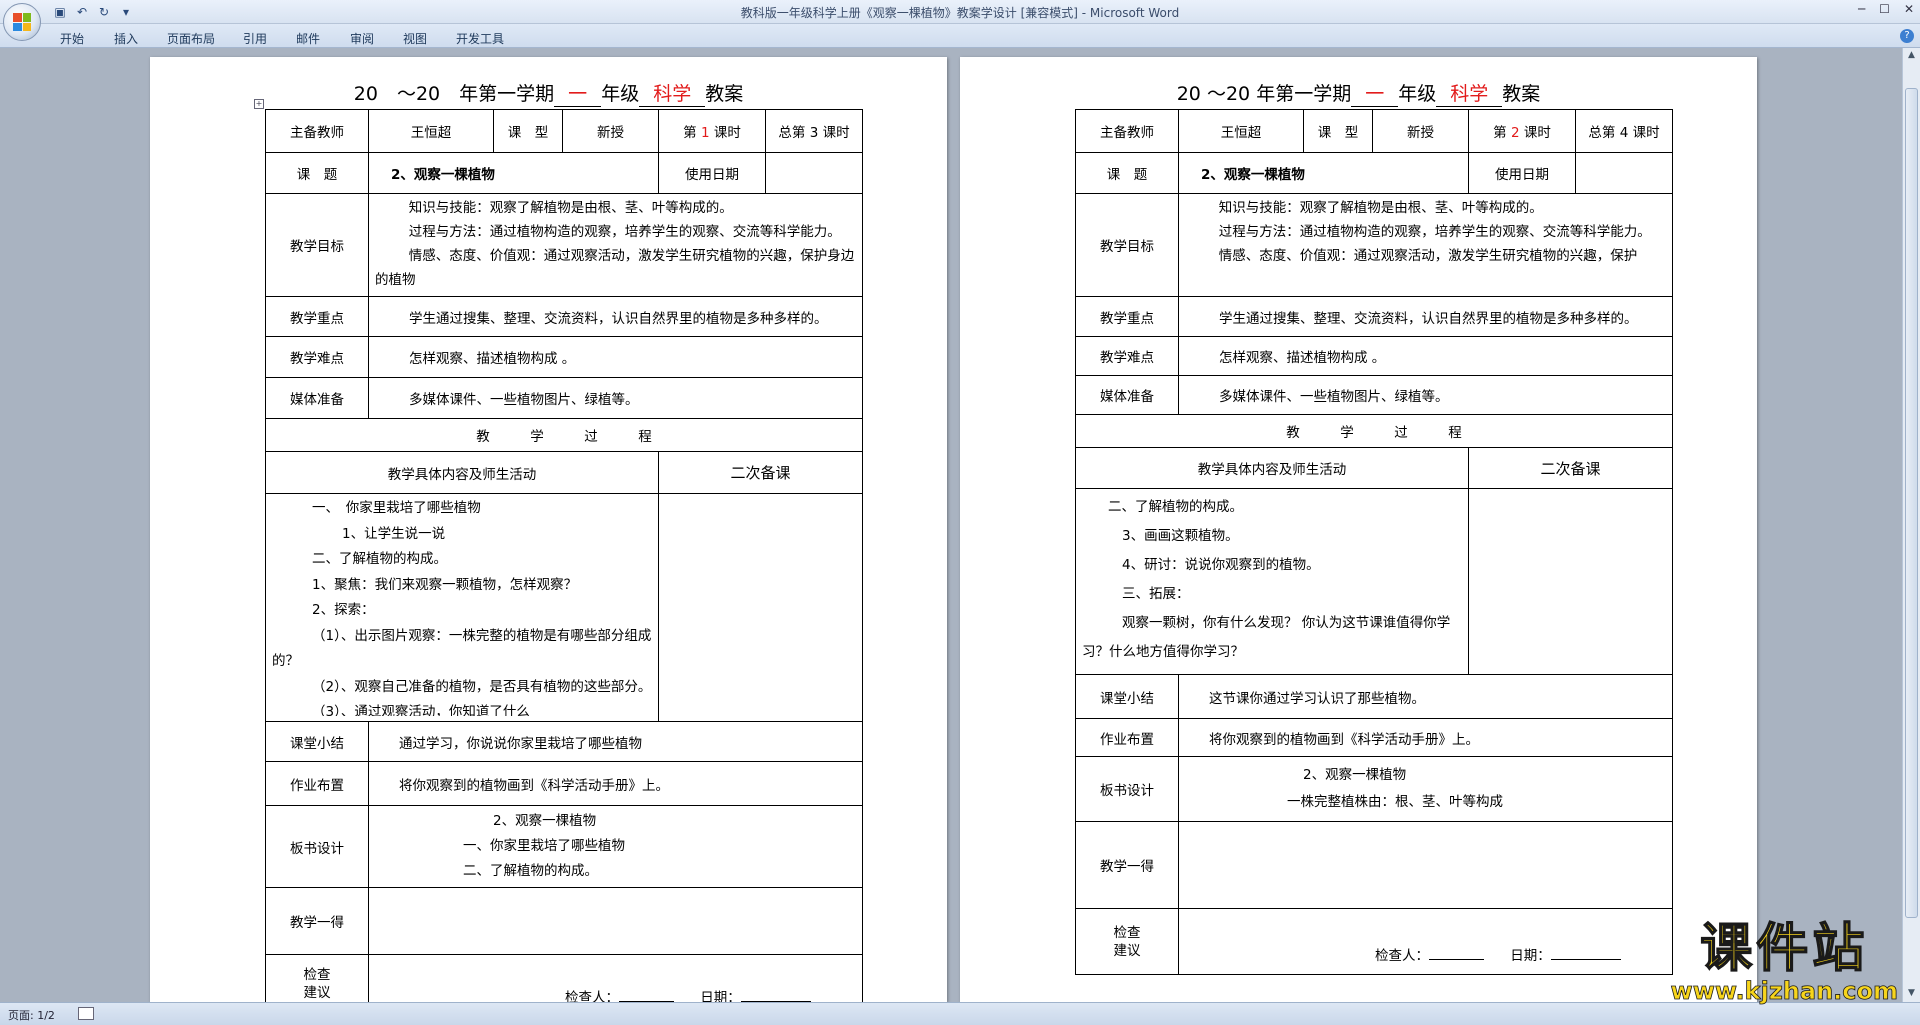 The image size is (1920, 1025). What do you see at coordinates (365, 94) in the screenshot?
I see `heading-year-start: 20` at bounding box center [365, 94].